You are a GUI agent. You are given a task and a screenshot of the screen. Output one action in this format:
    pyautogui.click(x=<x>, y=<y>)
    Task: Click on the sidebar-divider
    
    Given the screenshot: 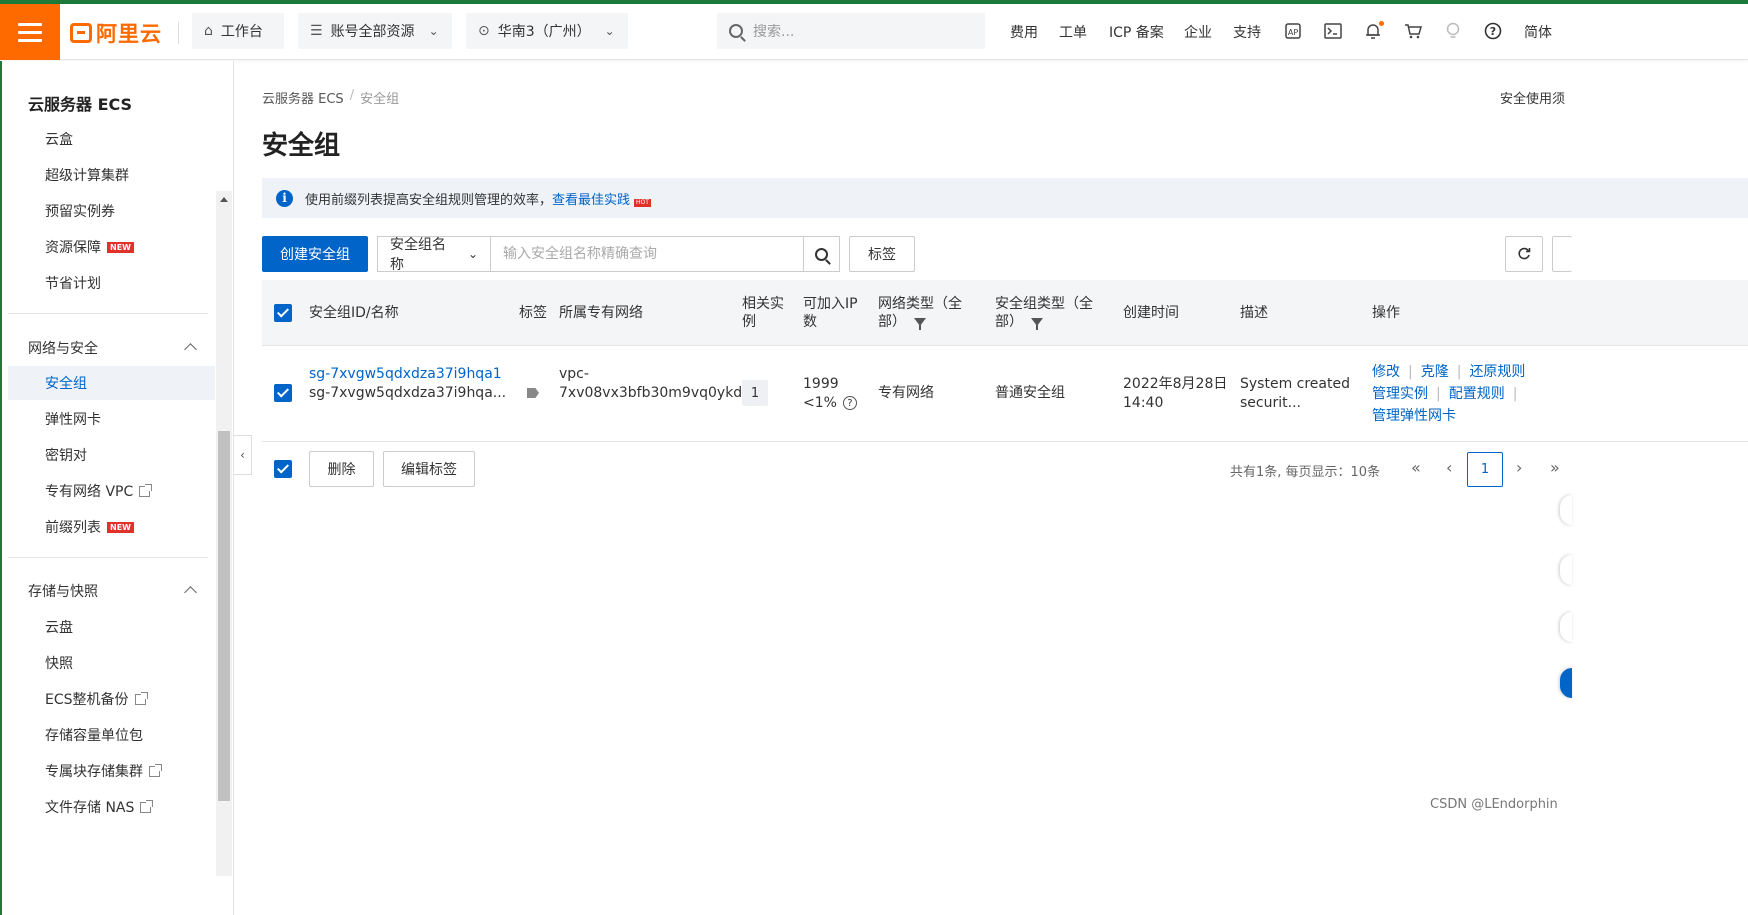 What is the action you would take?
    pyautogui.click(x=108, y=557)
    